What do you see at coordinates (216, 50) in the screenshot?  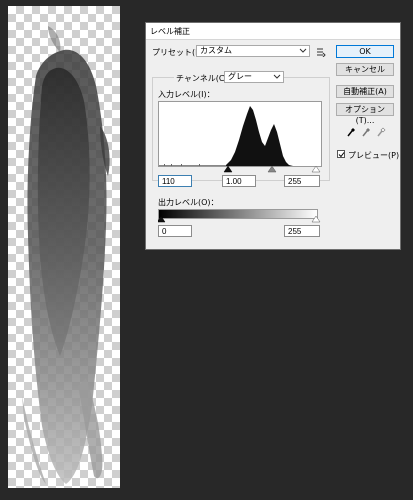 I see `preset-value: カスタム` at bounding box center [216, 50].